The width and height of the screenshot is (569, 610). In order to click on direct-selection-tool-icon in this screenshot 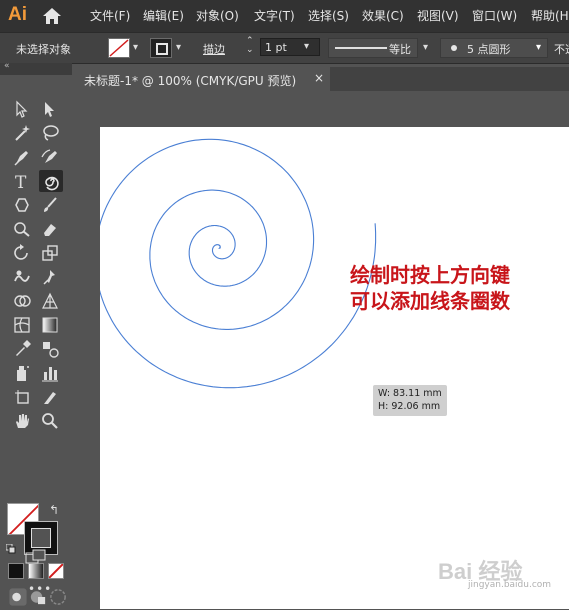, I will do `click(50, 109)`.